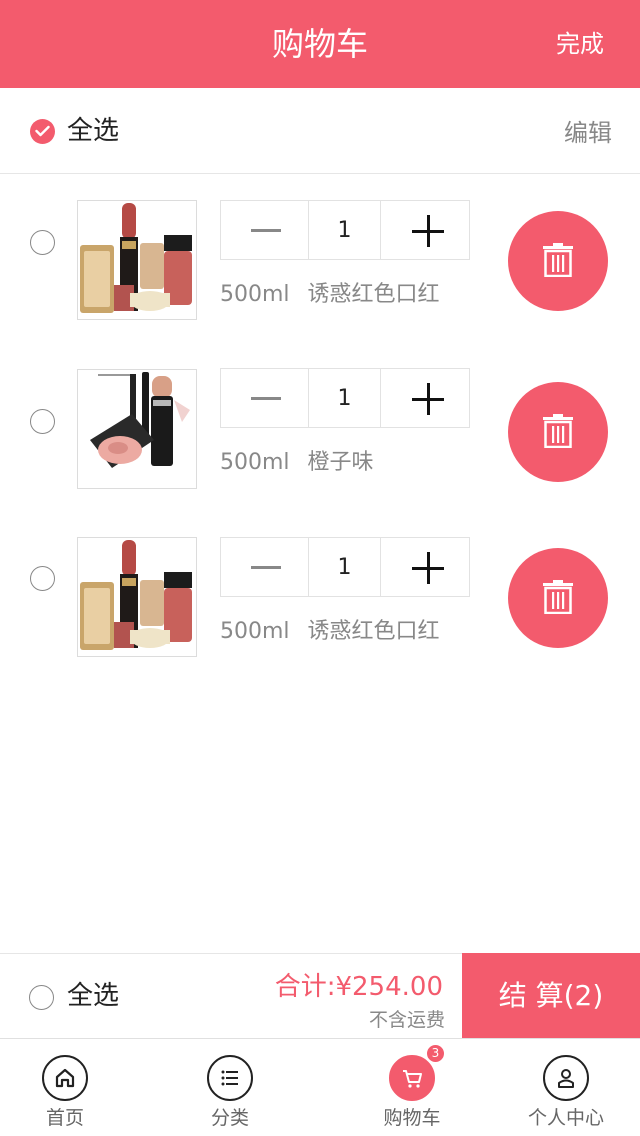 The width and height of the screenshot is (640, 1136). Describe the element at coordinates (297, 459) in the screenshot. I see `item-meta: 500ml 橙子味` at that location.